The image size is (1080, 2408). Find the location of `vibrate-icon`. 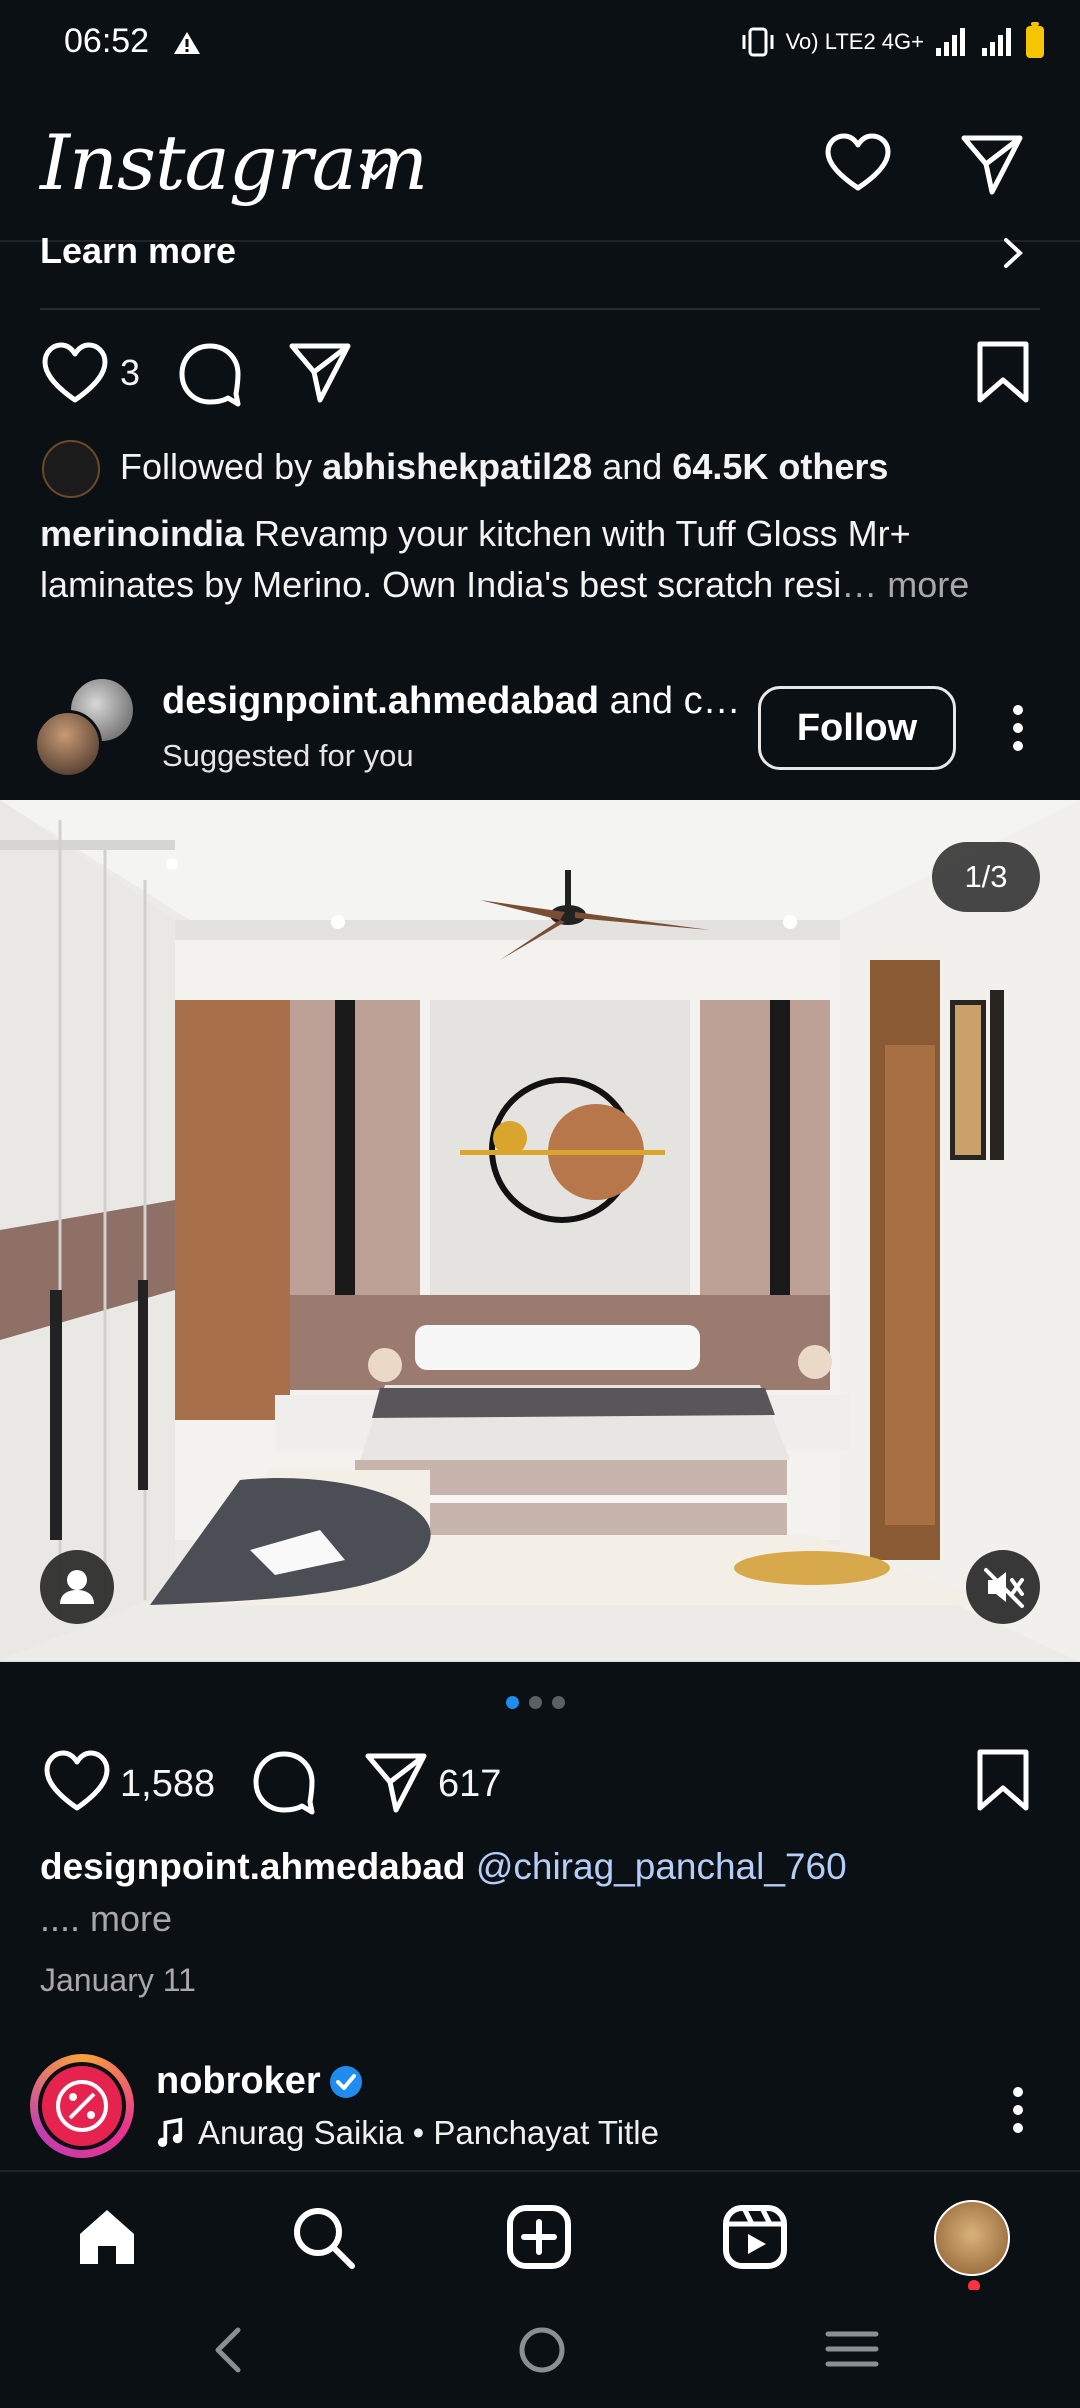

vibrate-icon is located at coordinates (758, 42).